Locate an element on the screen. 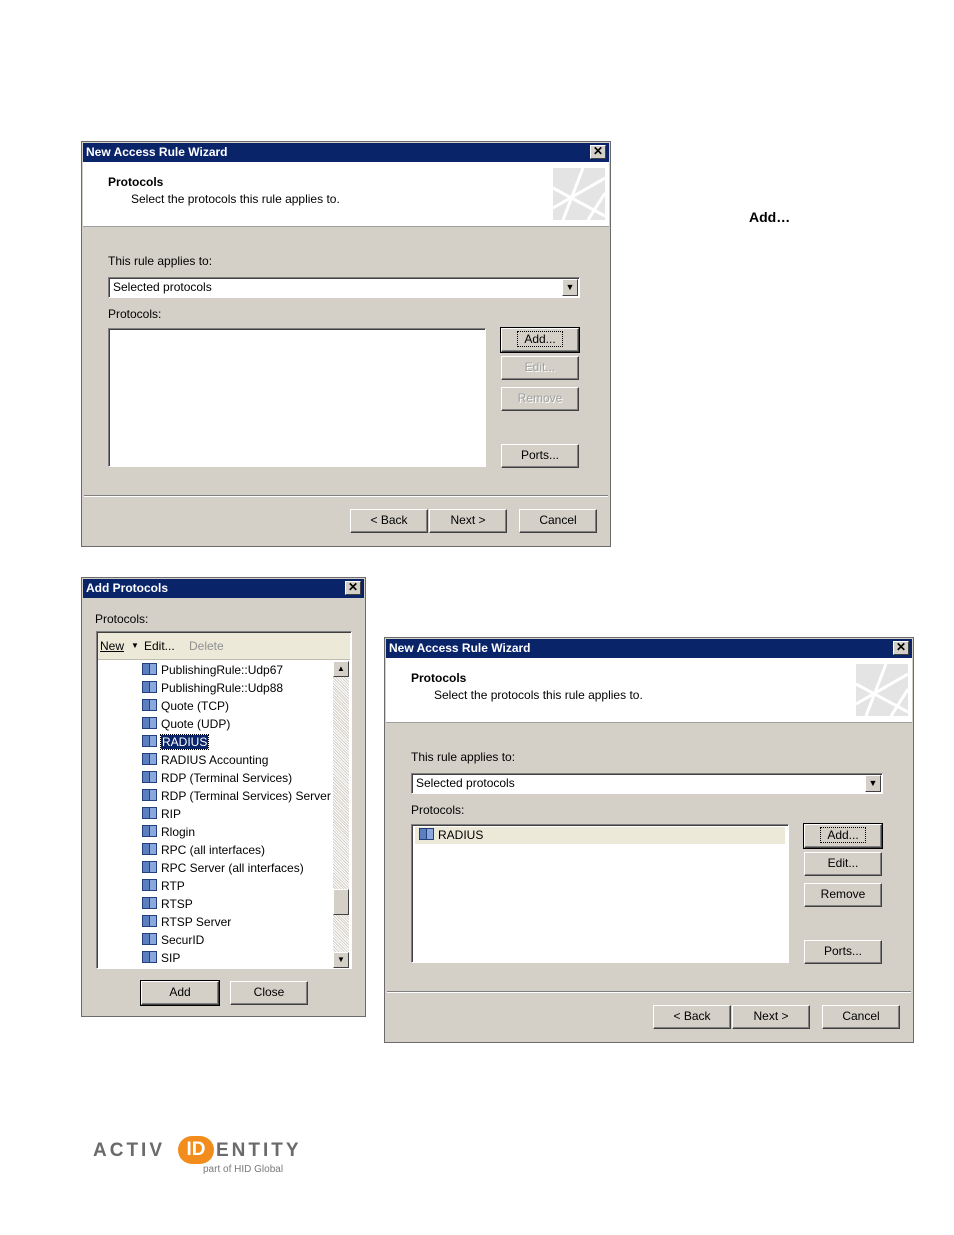 The height and width of the screenshot is (1235, 954). wizard-2-protocols-label: Protocols: is located at coordinates (438, 810).